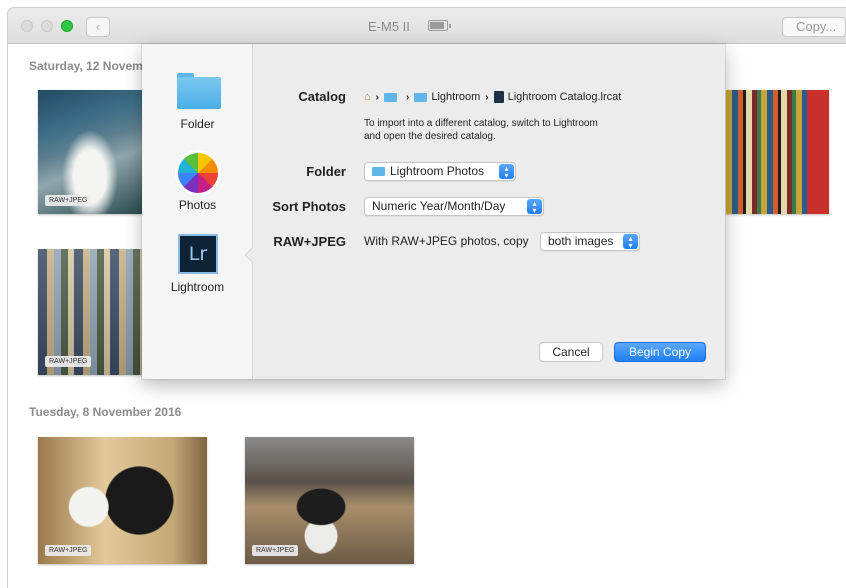 The image size is (846, 588). I want to click on folder-select-value: Lightroom Photos, so click(437, 171).